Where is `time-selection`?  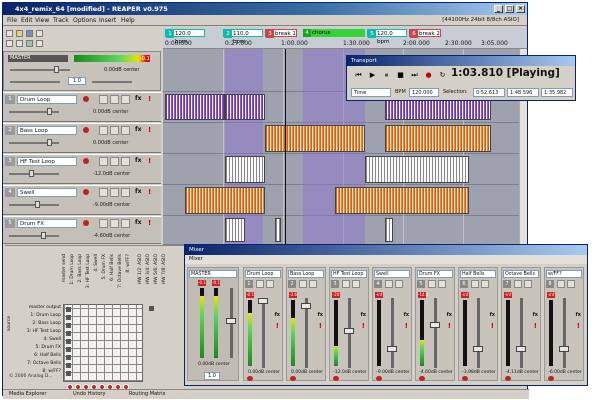 time-selection is located at coordinates (244, 147).